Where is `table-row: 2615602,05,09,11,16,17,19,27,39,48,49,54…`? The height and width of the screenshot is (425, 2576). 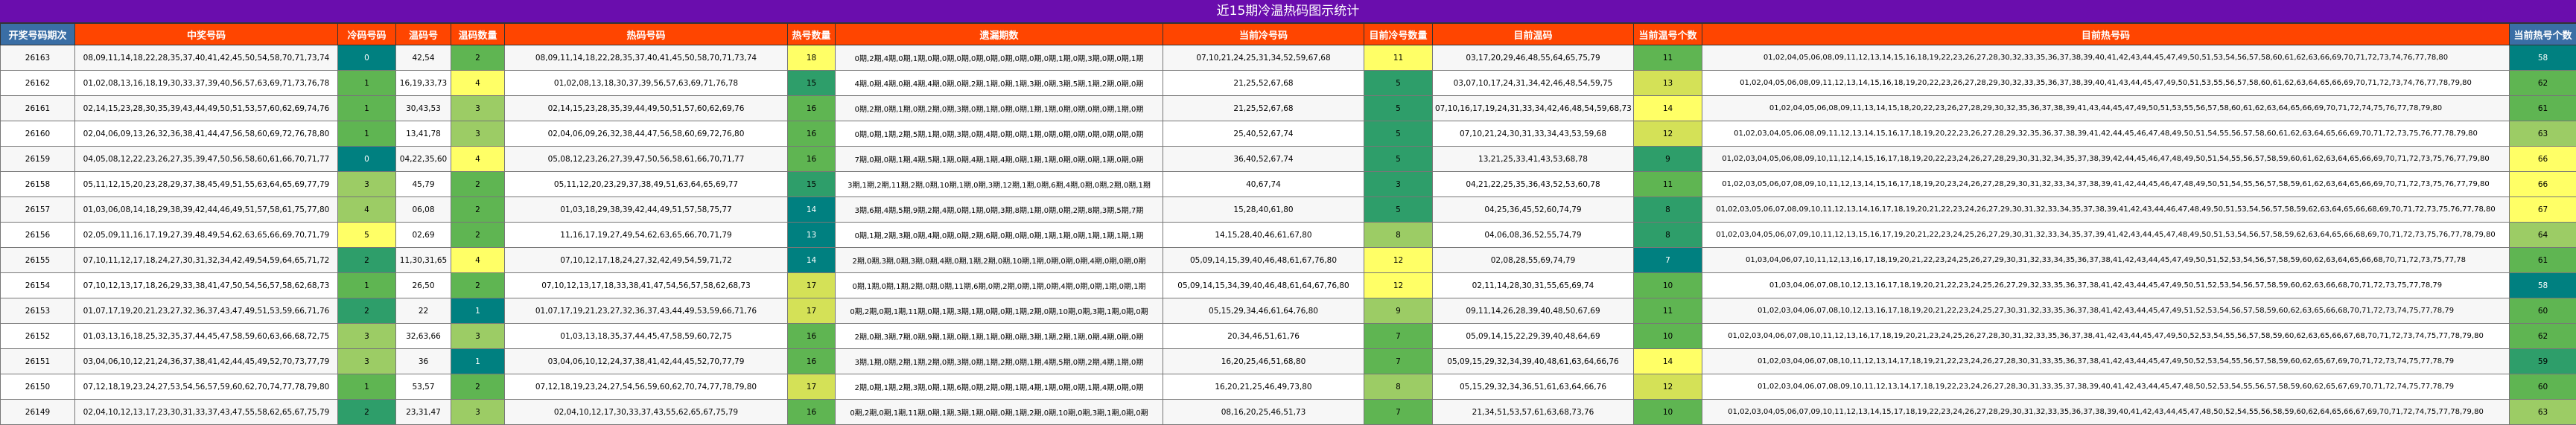 table-row: 2615602,05,09,11,16,17,19,27,39,48,49,54… is located at coordinates (1288, 235).